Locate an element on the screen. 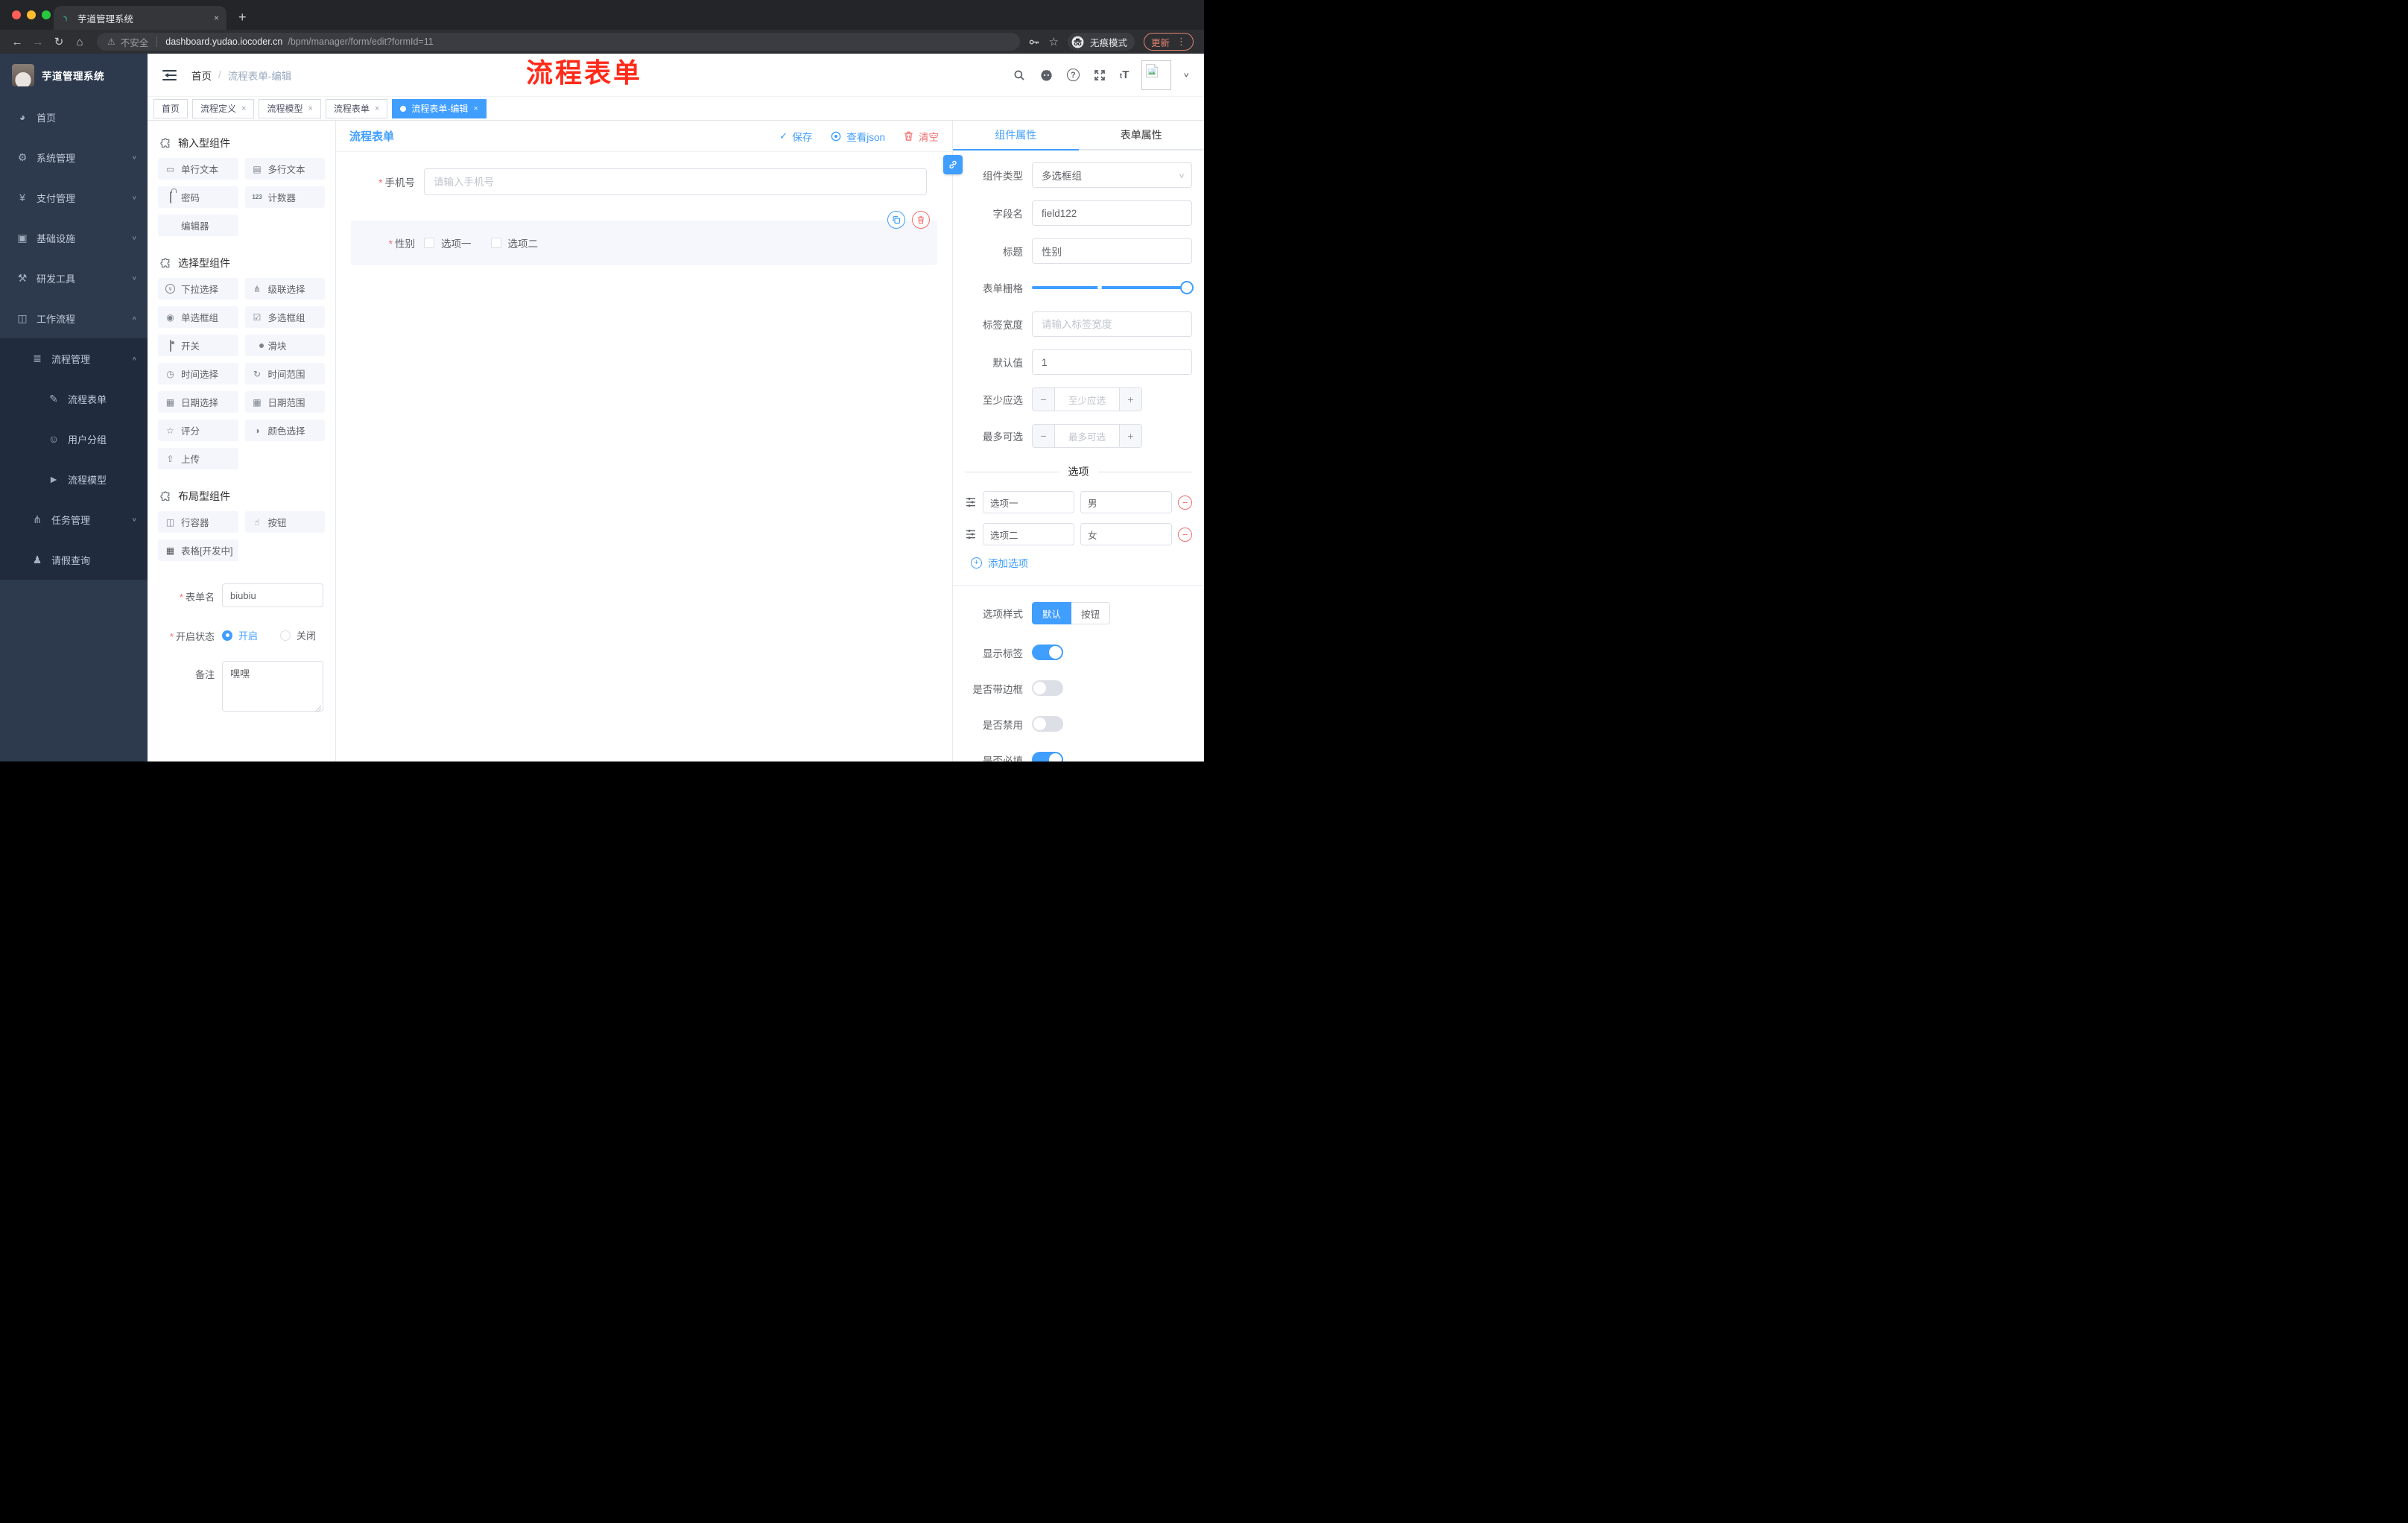 This screenshot has width=2408, height=1523. palette-item-radio-group: ◉ 单选框组 is located at coordinates (198, 317).